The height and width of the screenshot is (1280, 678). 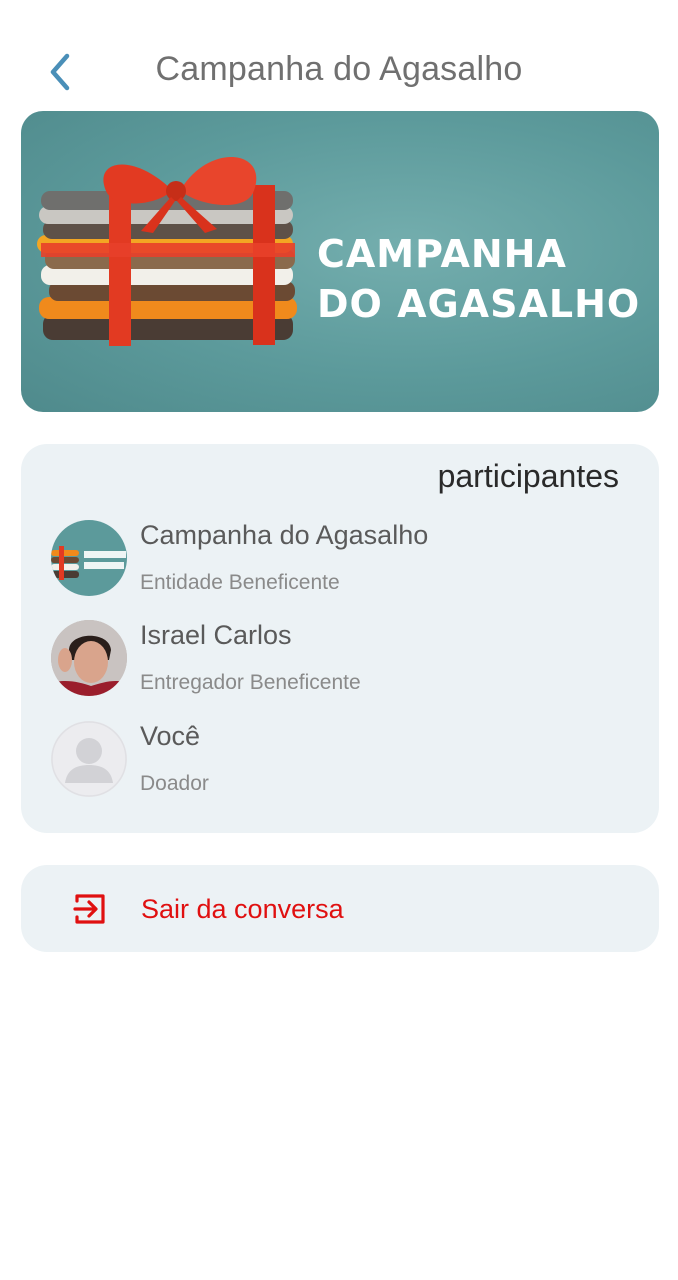 I want to click on participant-item-israel: Israel Carlos Entregador Beneficente, so click(x=331, y=665).